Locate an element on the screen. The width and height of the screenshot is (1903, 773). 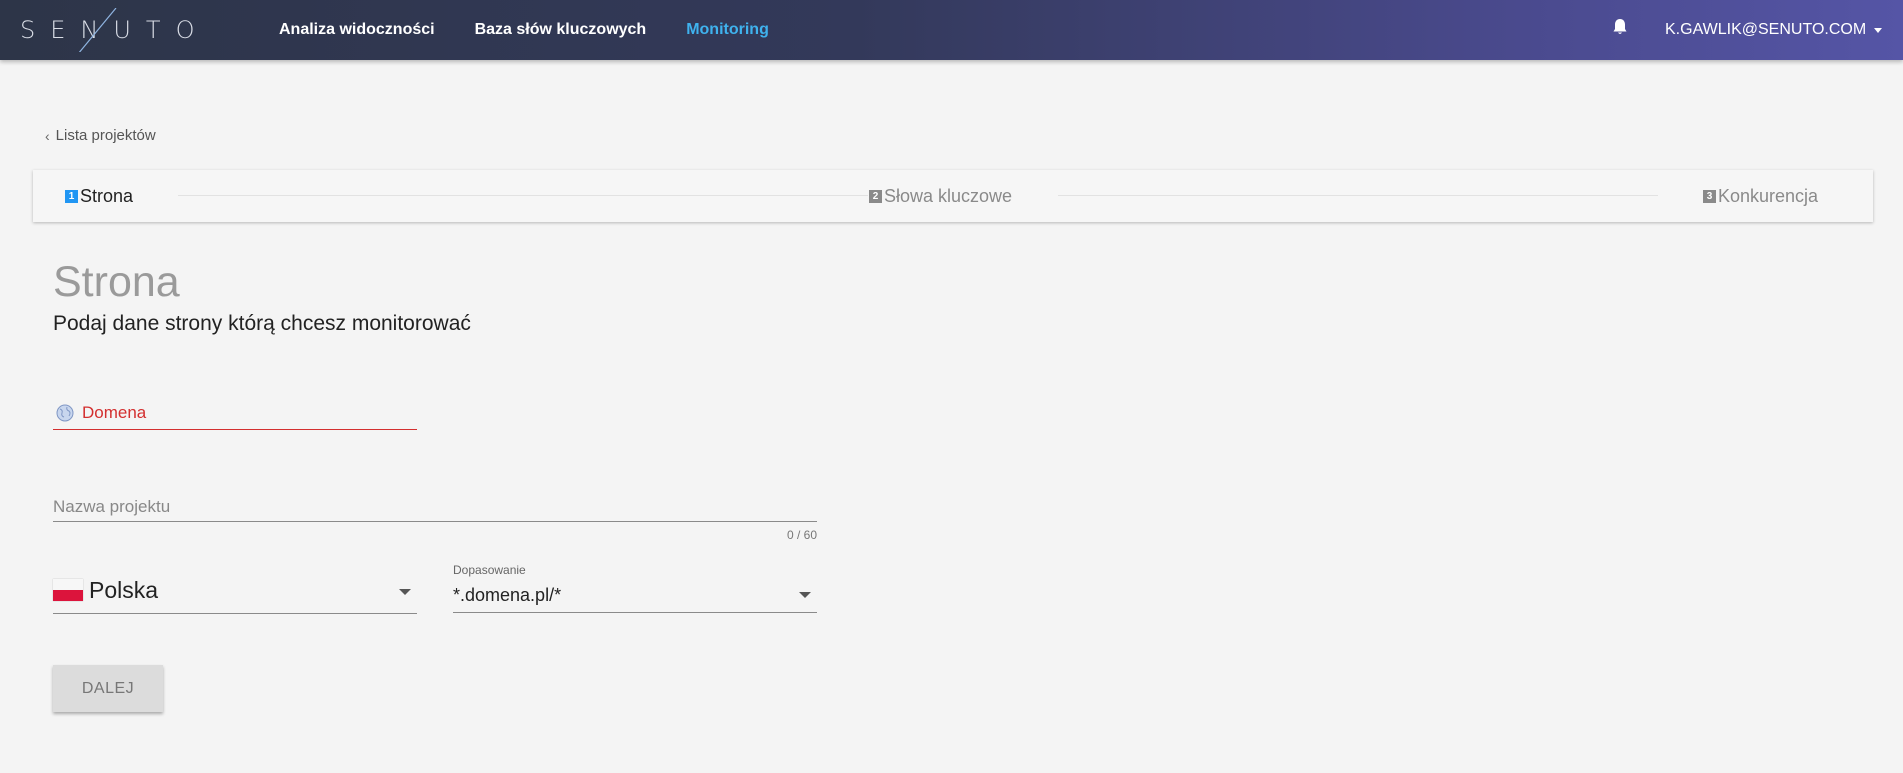
next-button: DALEJ is located at coordinates (108, 688).